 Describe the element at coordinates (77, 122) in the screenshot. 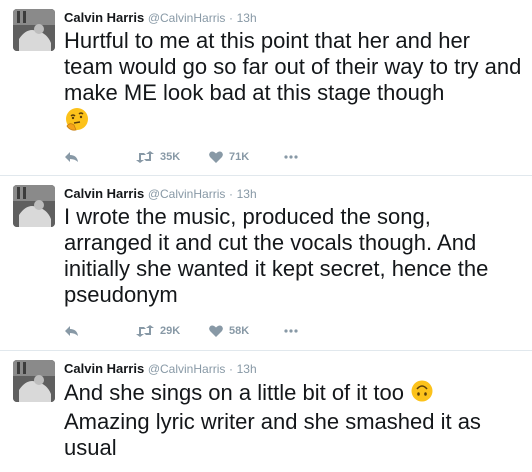

I see `thinking-face-emoji` at that location.